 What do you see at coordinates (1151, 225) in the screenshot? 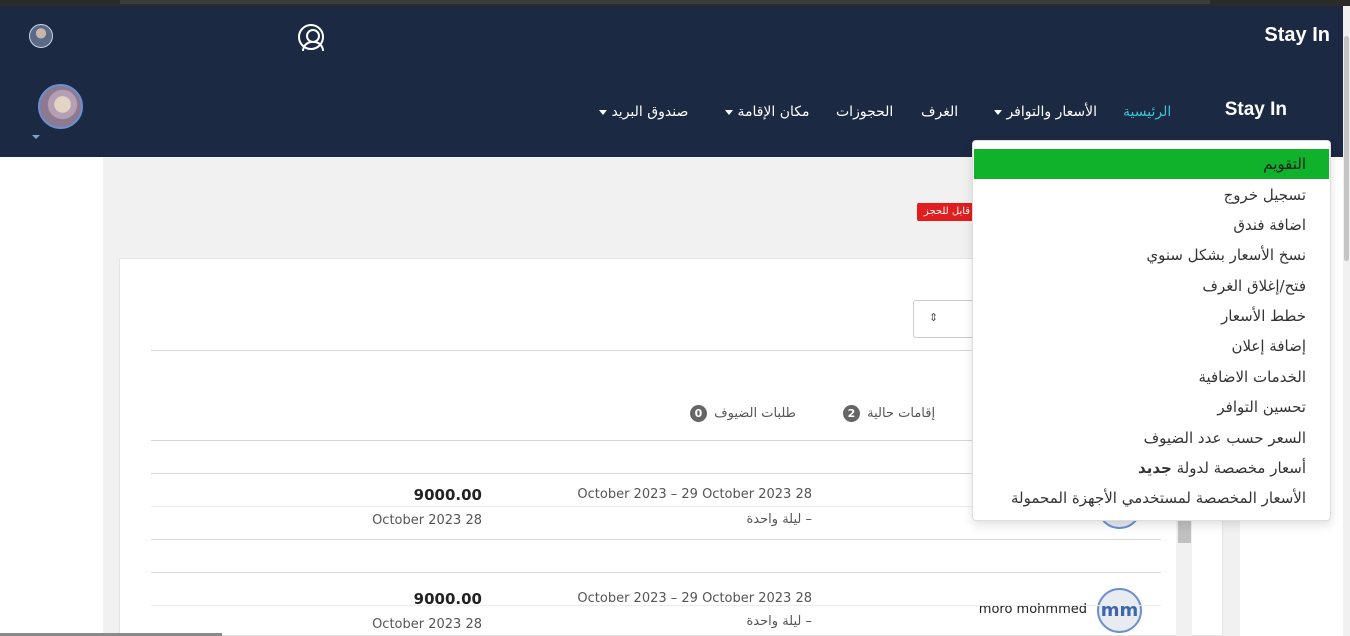
I see `menu-item-add-hotel: اضافة فندق` at bounding box center [1151, 225].